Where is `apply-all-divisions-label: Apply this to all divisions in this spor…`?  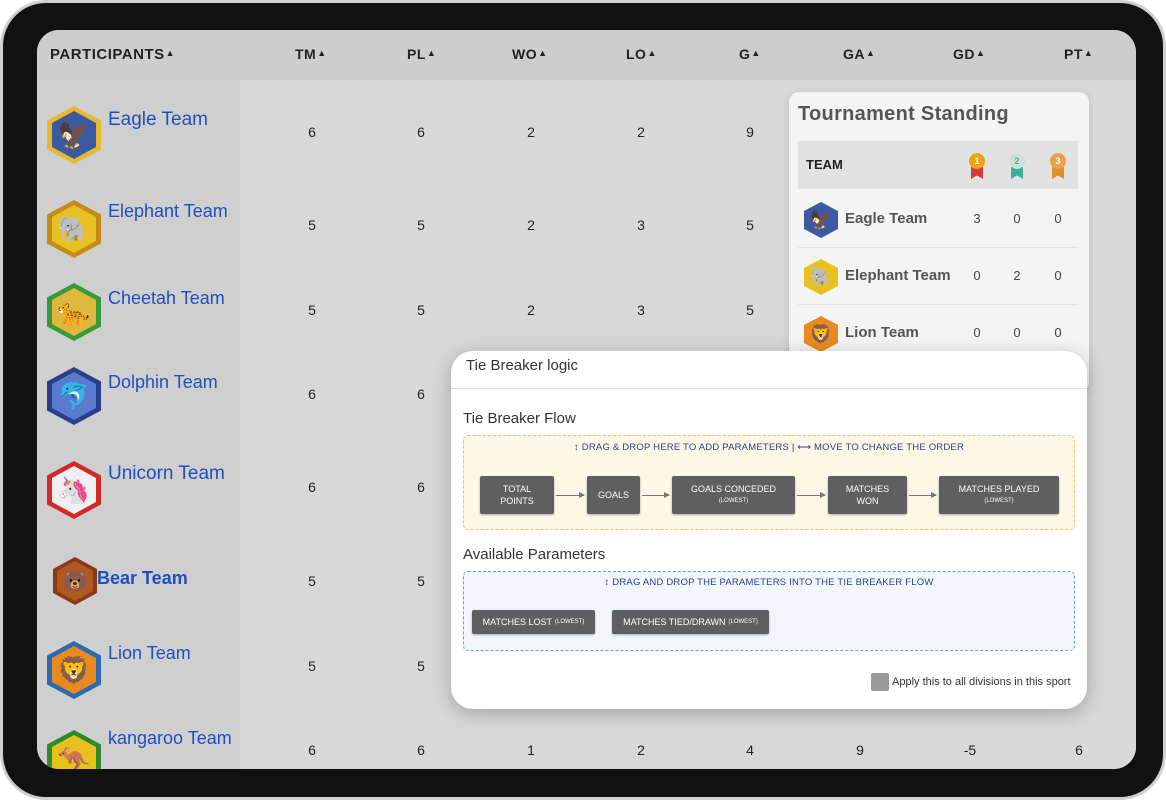
apply-all-divisions-label: Apply this to all divisions in this spor… is located at coordinates (981, 682).